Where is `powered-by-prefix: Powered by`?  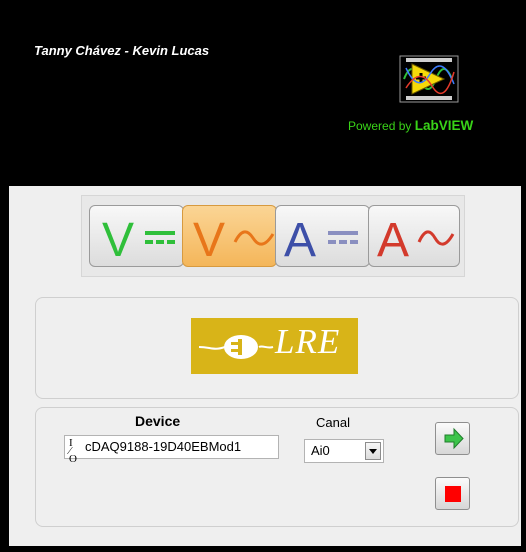 powered-by-prefix: Powered by is located at coordinates (380, 126).